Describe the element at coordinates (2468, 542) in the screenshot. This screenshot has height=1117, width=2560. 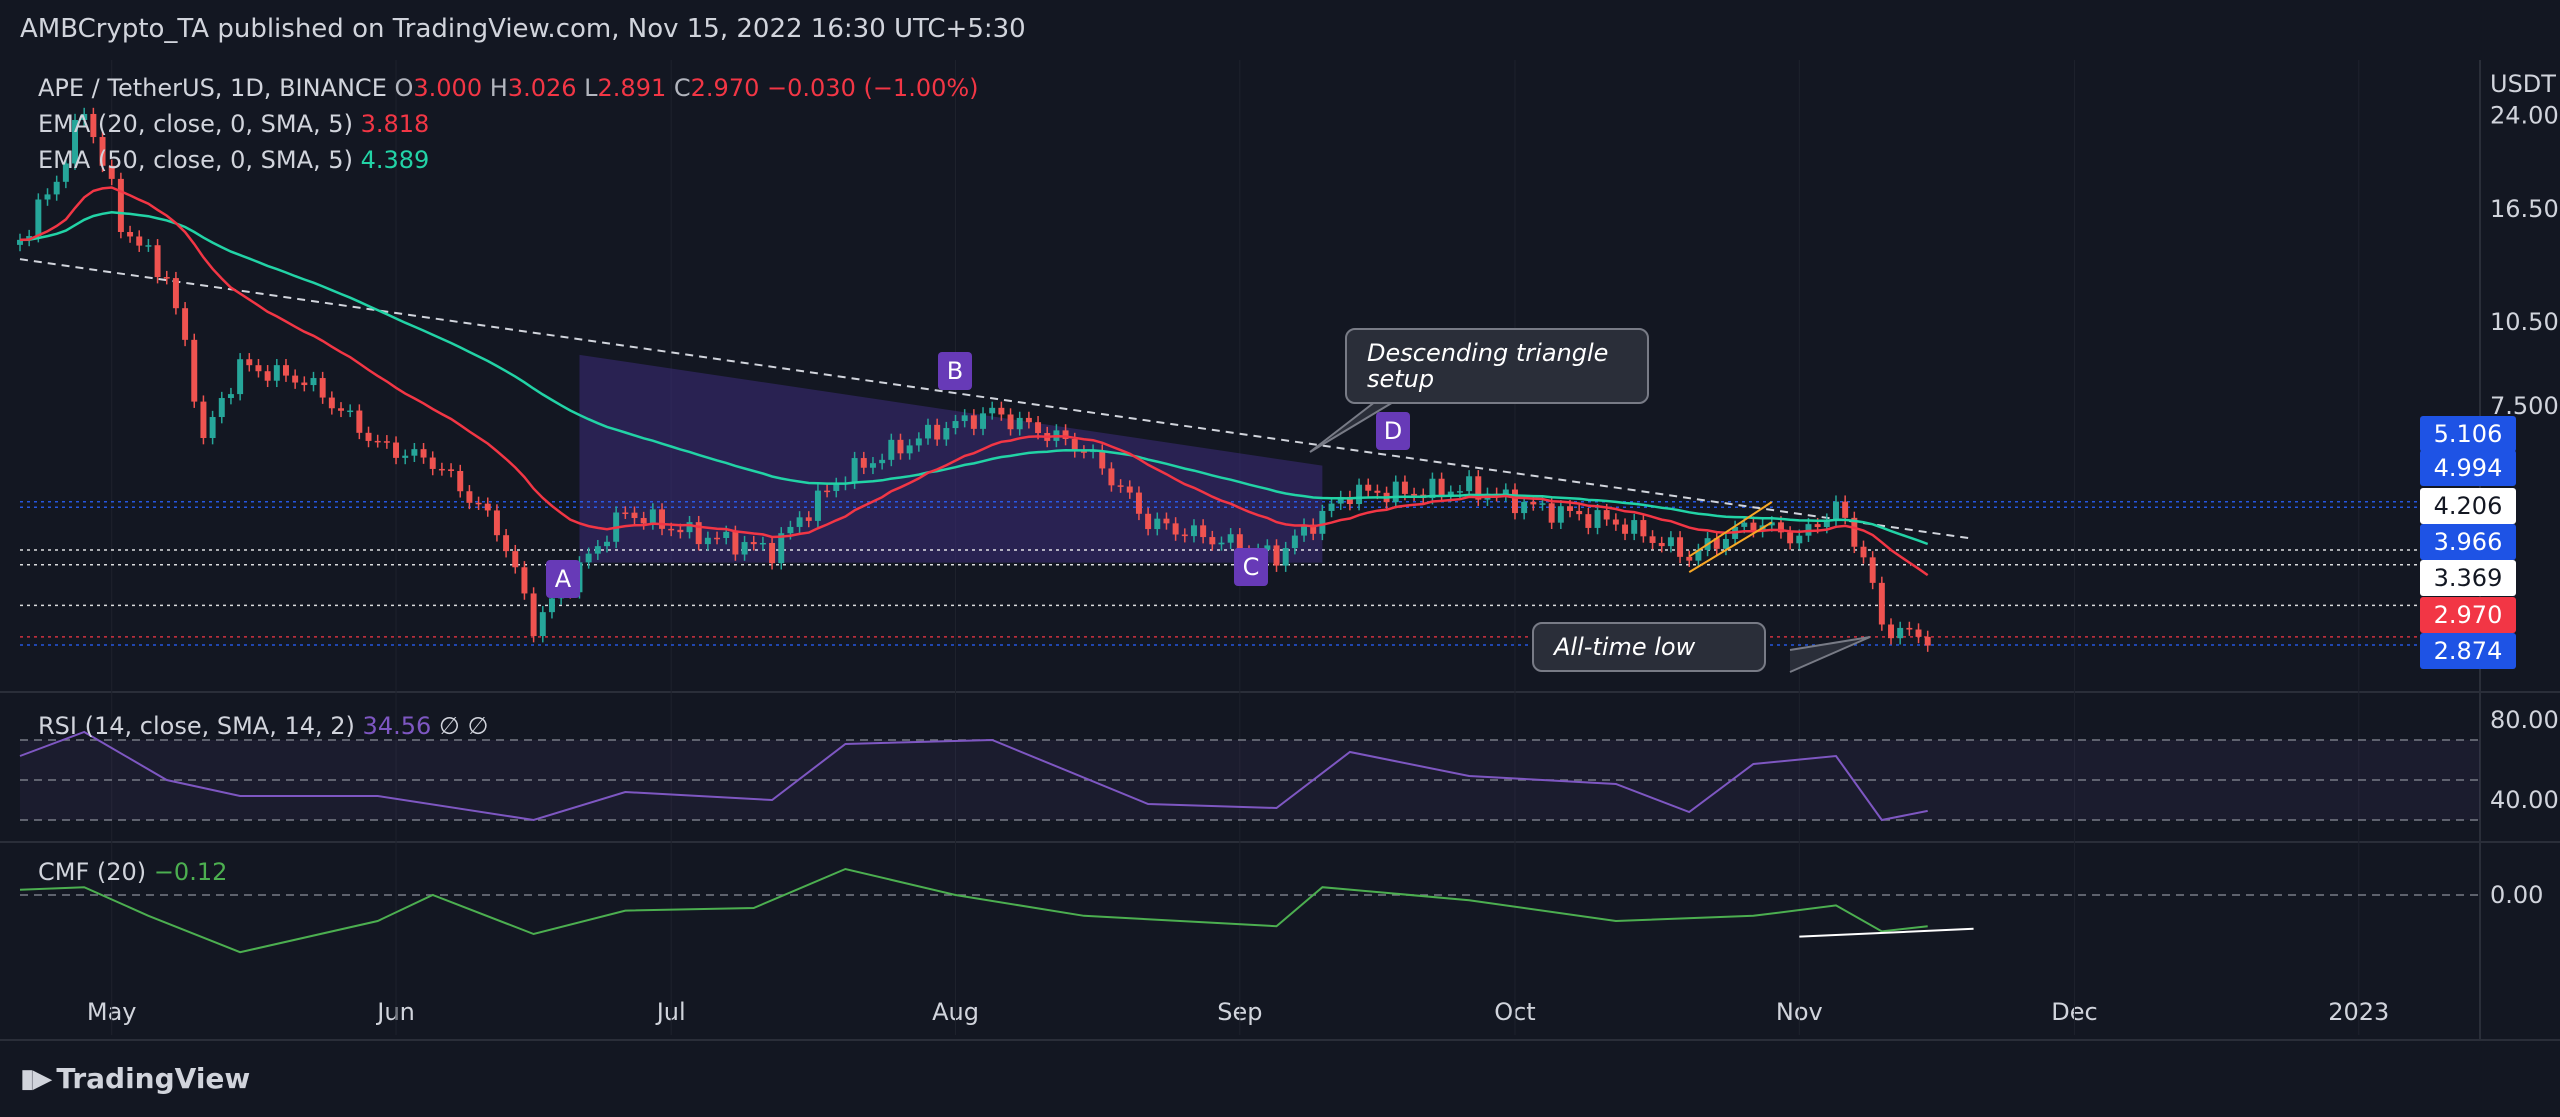
I see `price-tag: 3.966` at that location.